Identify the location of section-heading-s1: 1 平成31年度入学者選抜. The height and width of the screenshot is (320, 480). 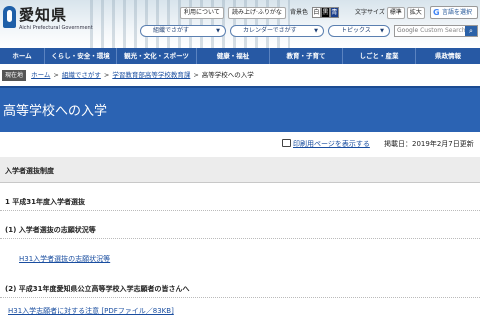
(240, 202).